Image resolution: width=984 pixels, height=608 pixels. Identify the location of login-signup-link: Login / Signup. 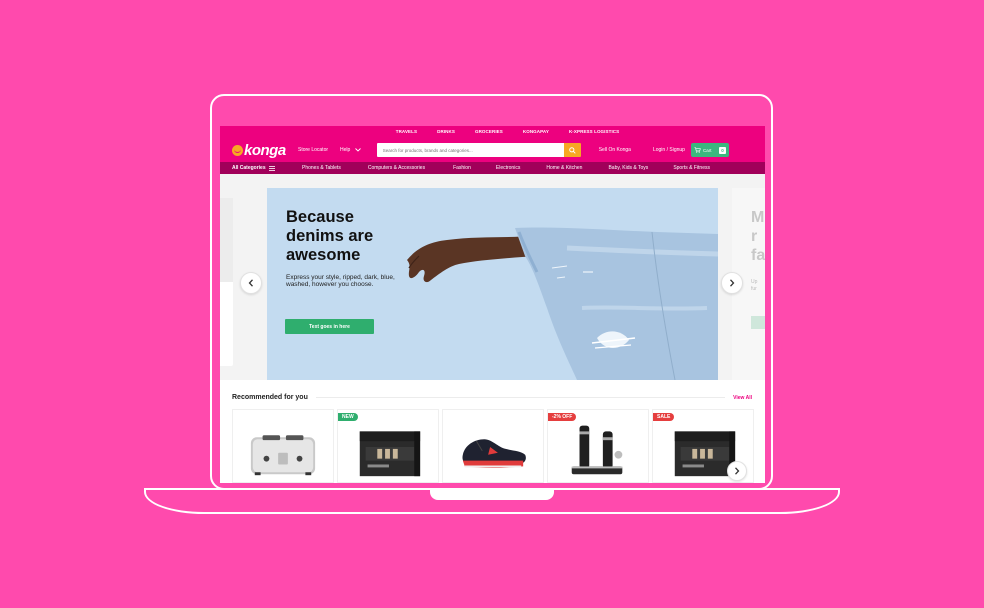
(669, 150).